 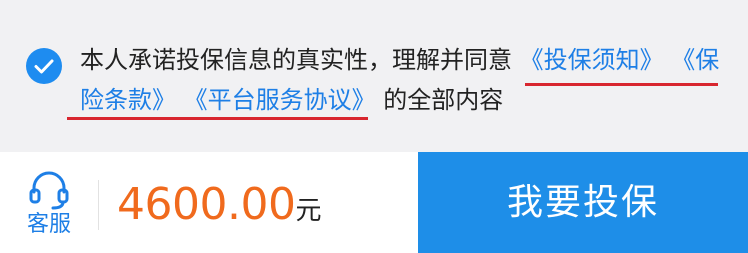 I want to click on headset-icon, so click(x=49, y=190).